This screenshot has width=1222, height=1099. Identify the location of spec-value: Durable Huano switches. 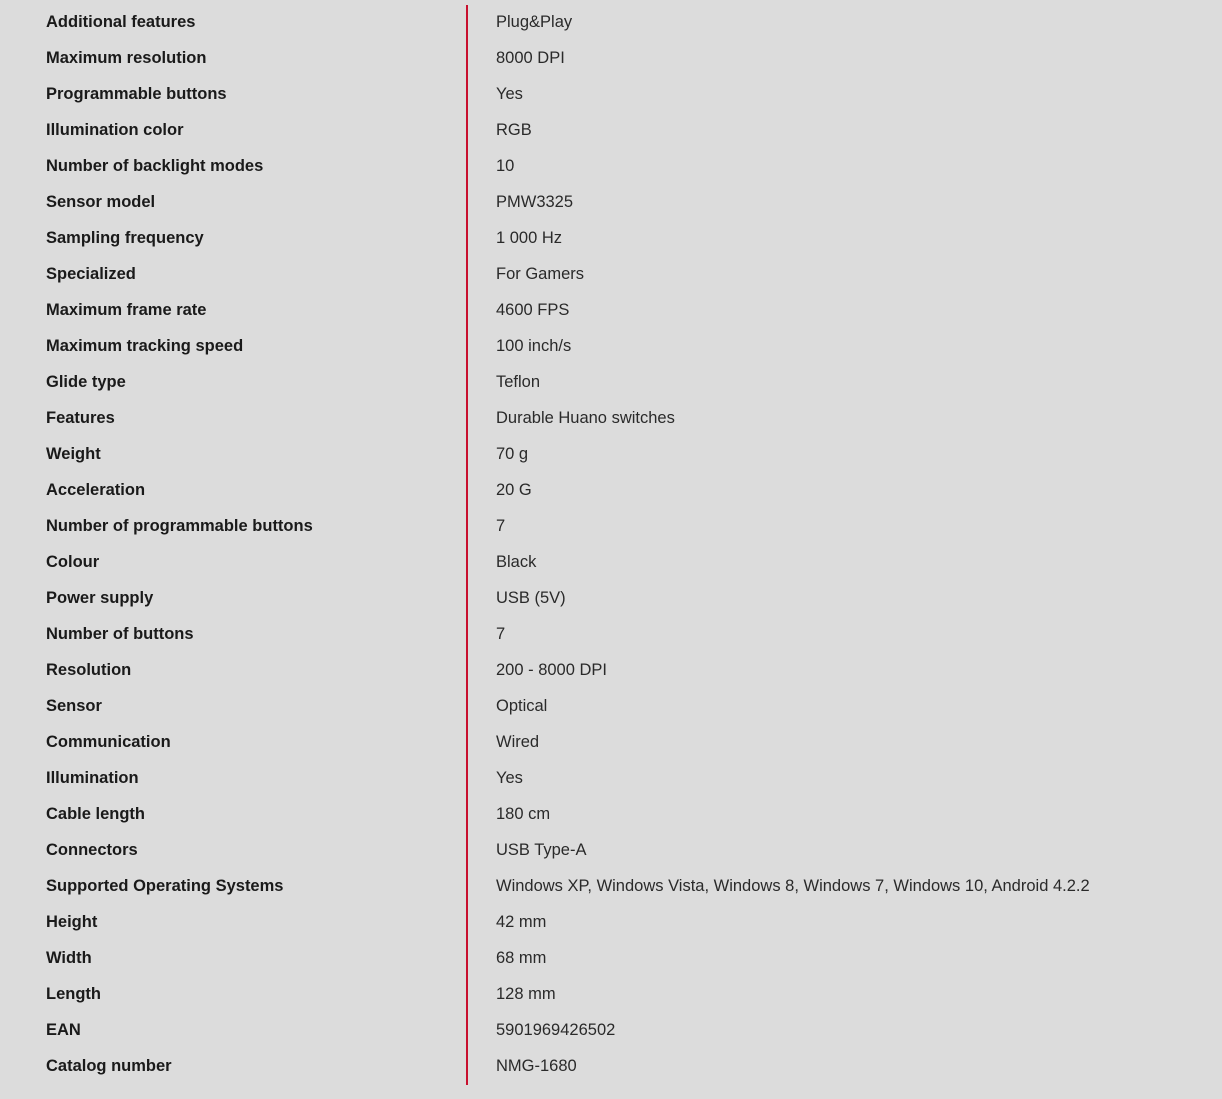
(585, 417).